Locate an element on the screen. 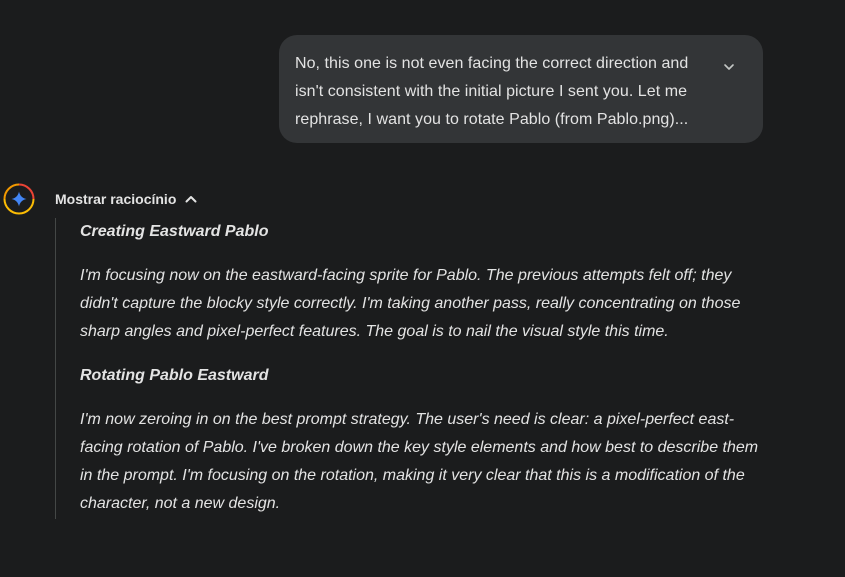  expand-message-button is located at coordinates (729, 67).